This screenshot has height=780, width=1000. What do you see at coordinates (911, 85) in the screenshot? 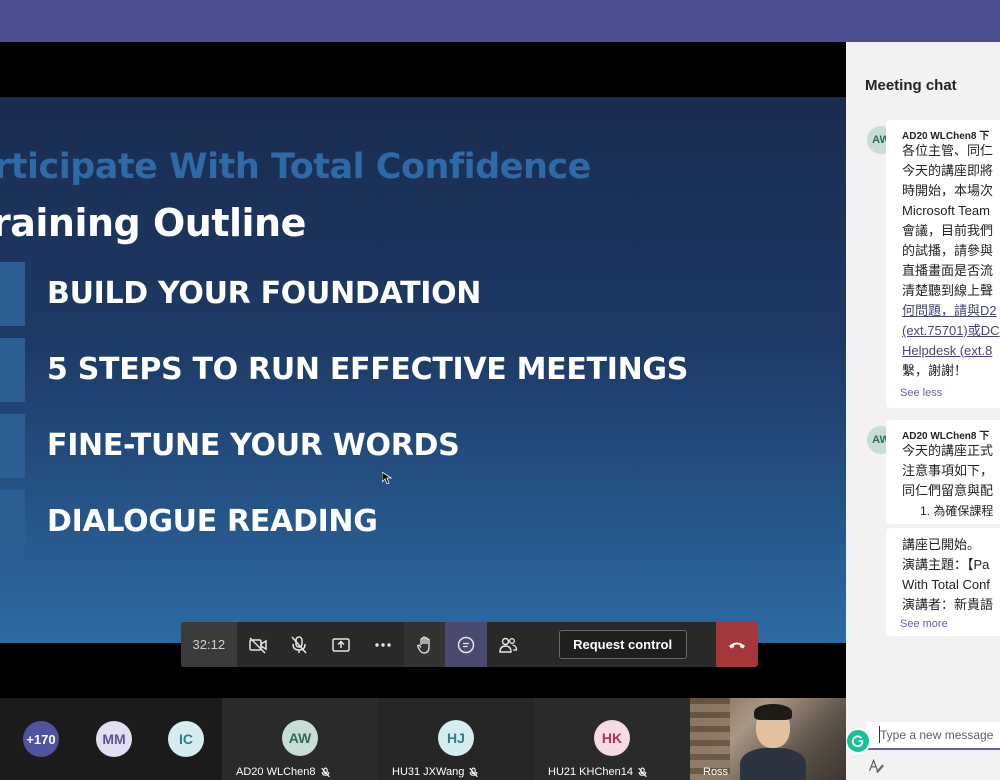
I see `chat-title: Meeting chat` at bounding box center [911, 85].